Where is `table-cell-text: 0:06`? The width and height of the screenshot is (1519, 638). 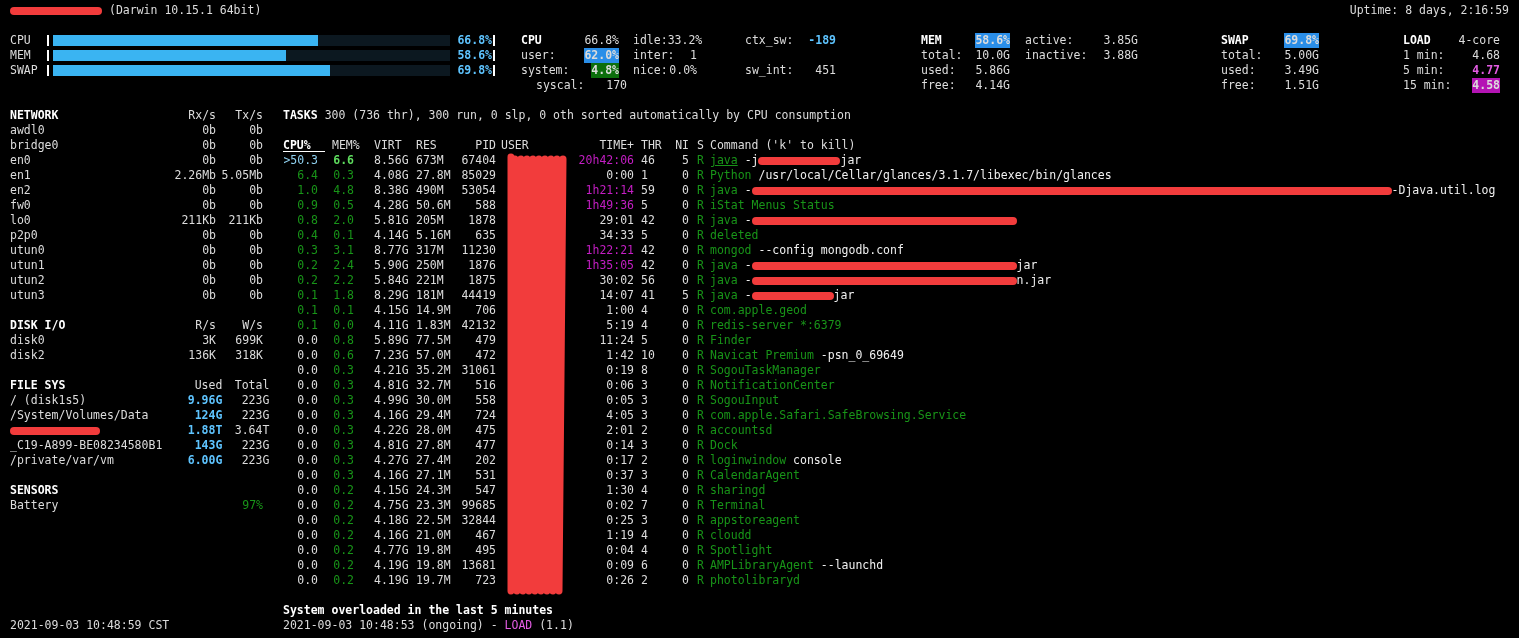
table-cell-text: 0:06 is located at coordinates (619, 385).